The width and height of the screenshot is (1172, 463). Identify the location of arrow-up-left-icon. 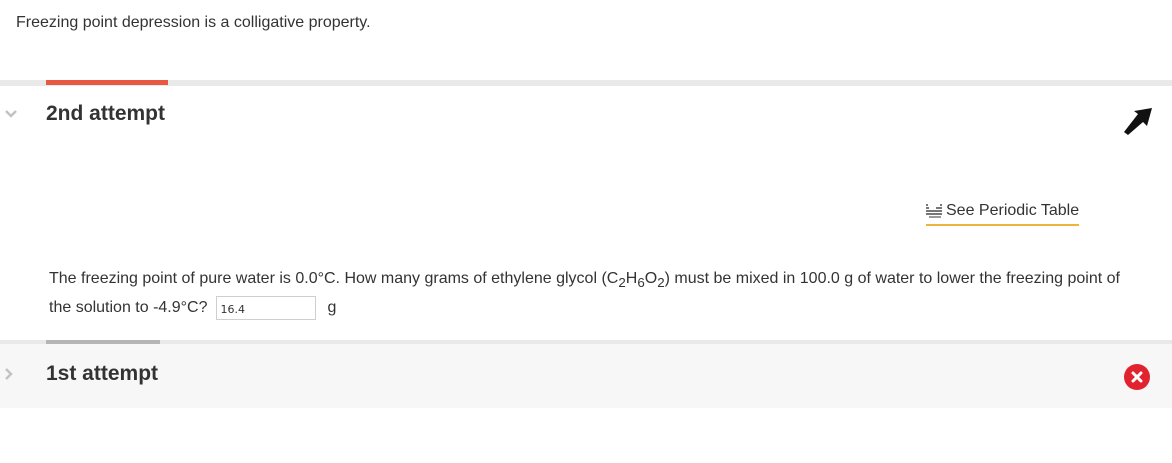
(1138, 121).